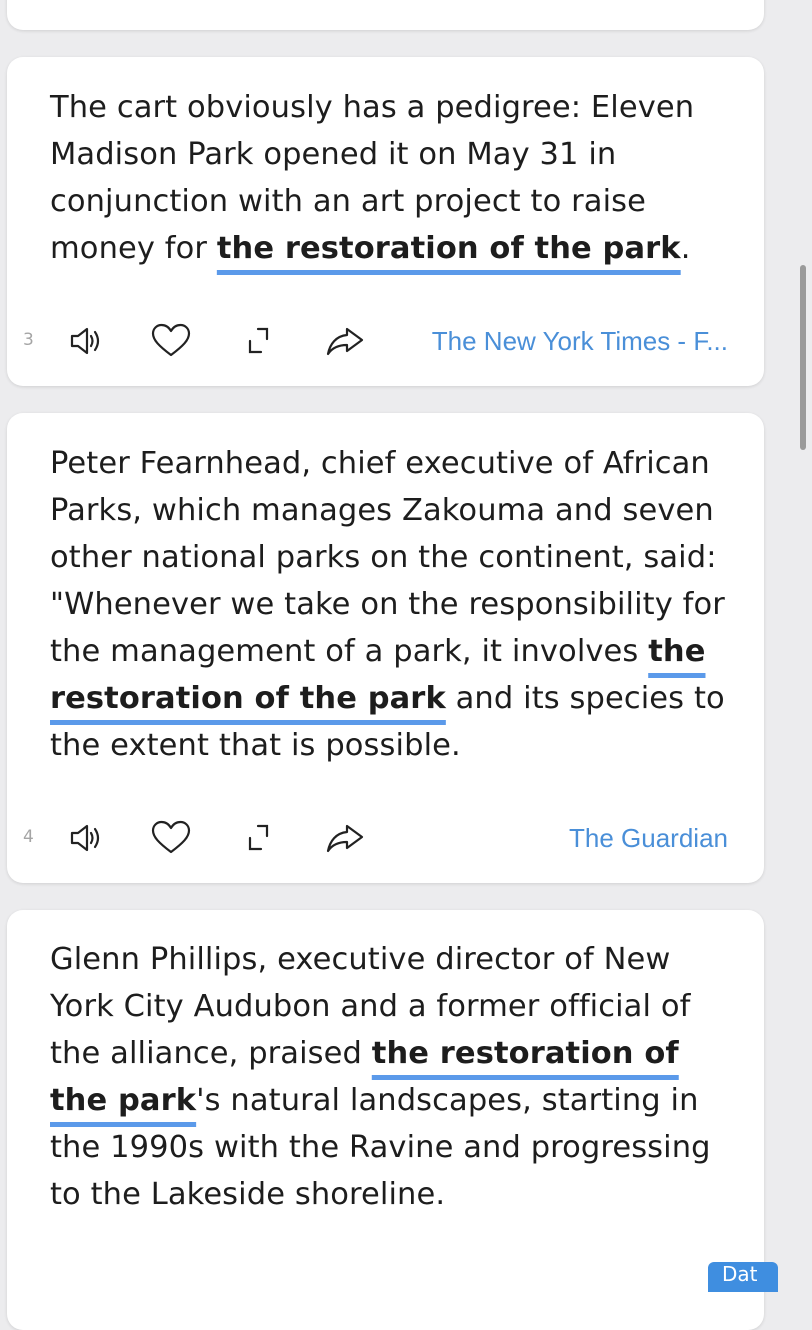 This screenshot has height=1330, width=812. What do you see at coordinates (28, 837) in the screenshot?
I see `card-number: 4` at bounding box center [28, 837].